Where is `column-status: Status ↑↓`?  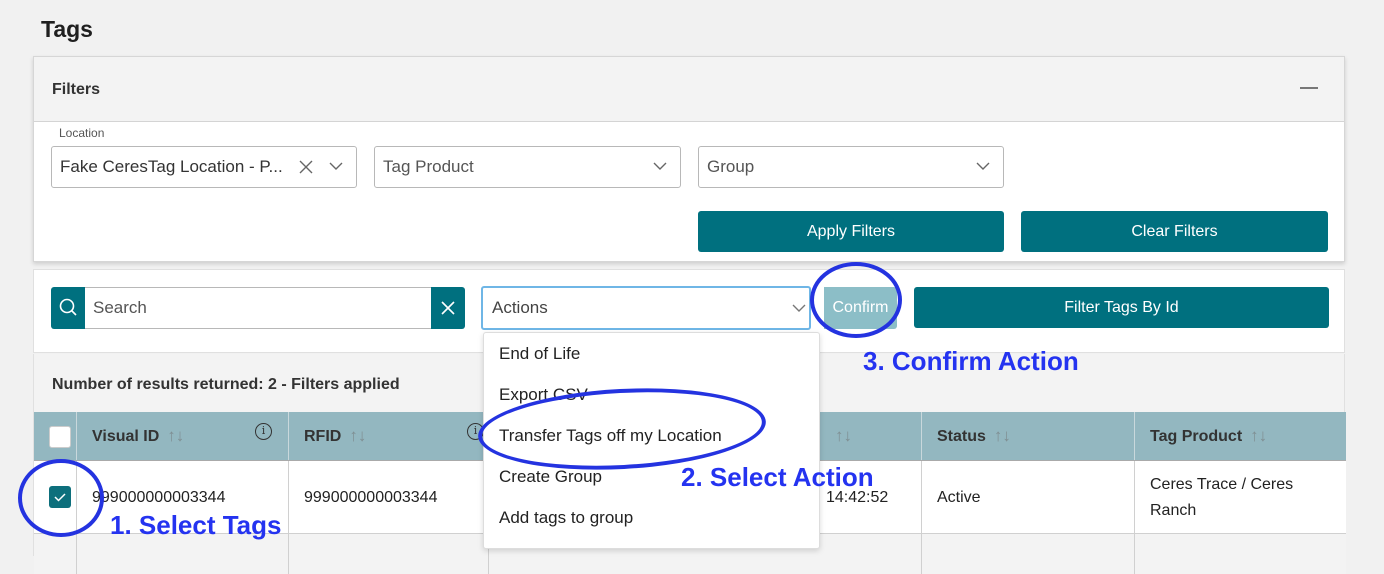
column-status: Status ↑↓ is located at coordinates (1028, 436).